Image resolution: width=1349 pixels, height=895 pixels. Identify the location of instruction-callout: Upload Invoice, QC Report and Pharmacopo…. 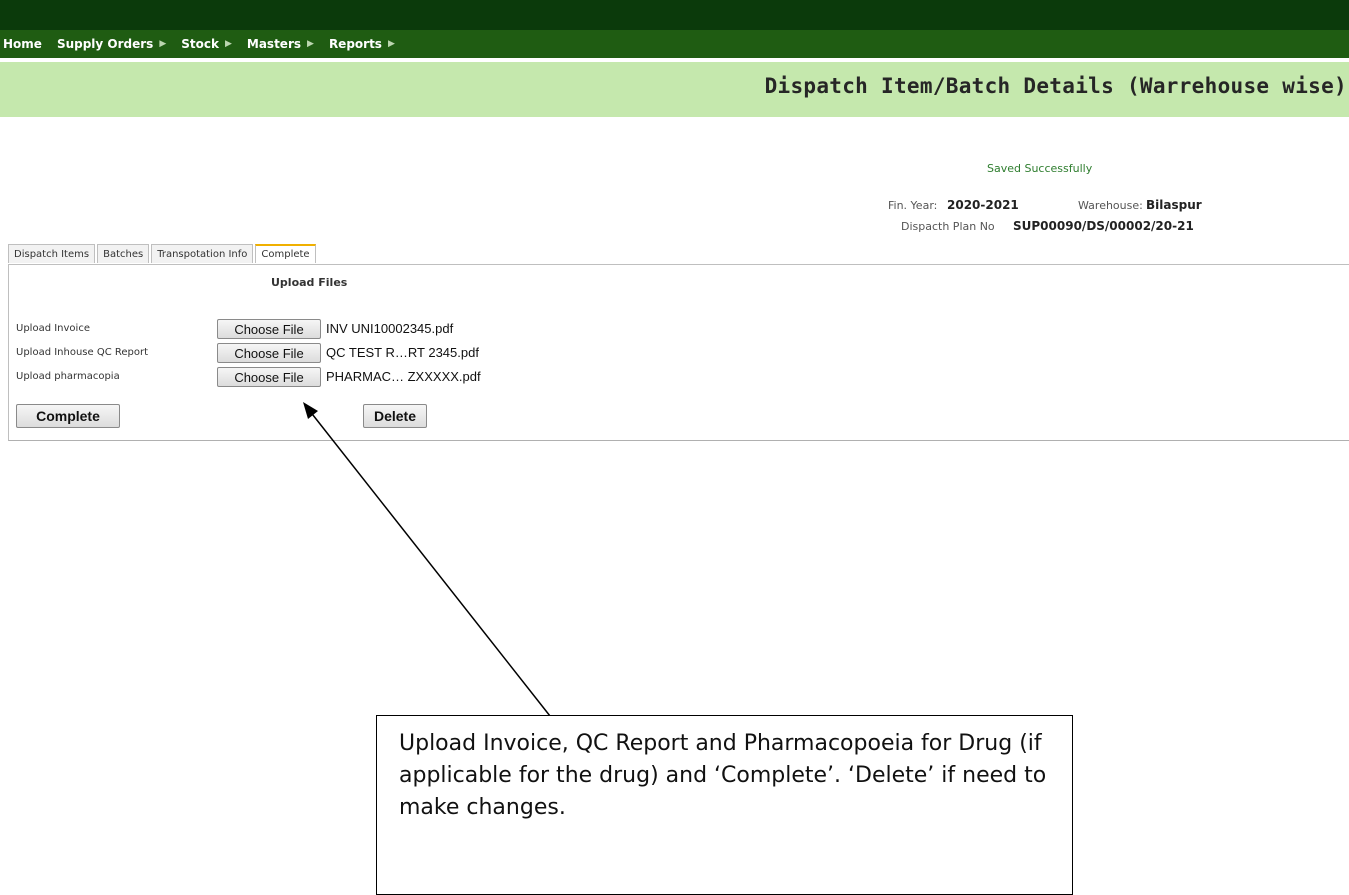
(724, 805).